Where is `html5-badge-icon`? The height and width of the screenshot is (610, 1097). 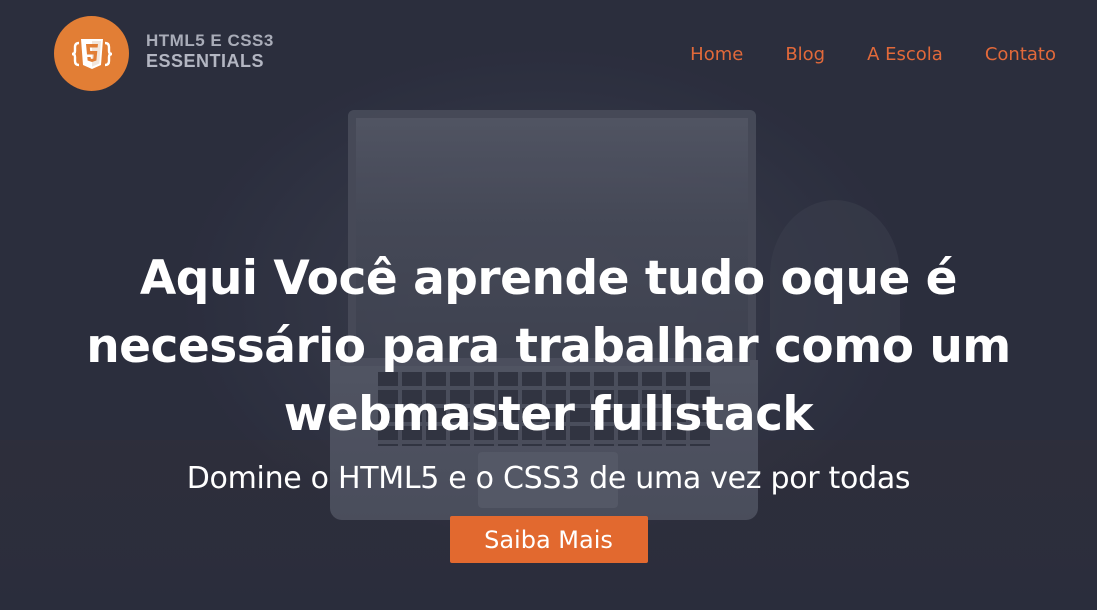 html5-badge-icon is located at coordinates (91, 53).